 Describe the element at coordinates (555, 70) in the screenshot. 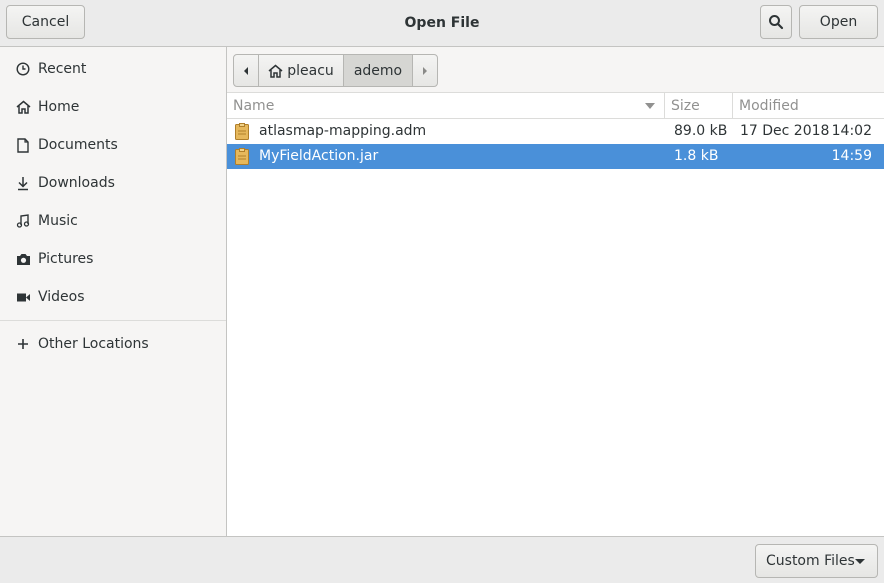

I see `path-bar: pleacu ademo` at that location.